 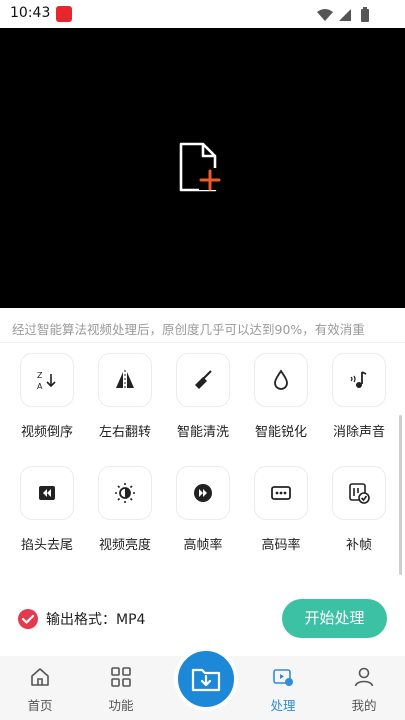 What do you see at coordinates (96, 620) in the screenshot?
I see `output-format-label: 输出格式：MP4` at bounding box center [96, 620].